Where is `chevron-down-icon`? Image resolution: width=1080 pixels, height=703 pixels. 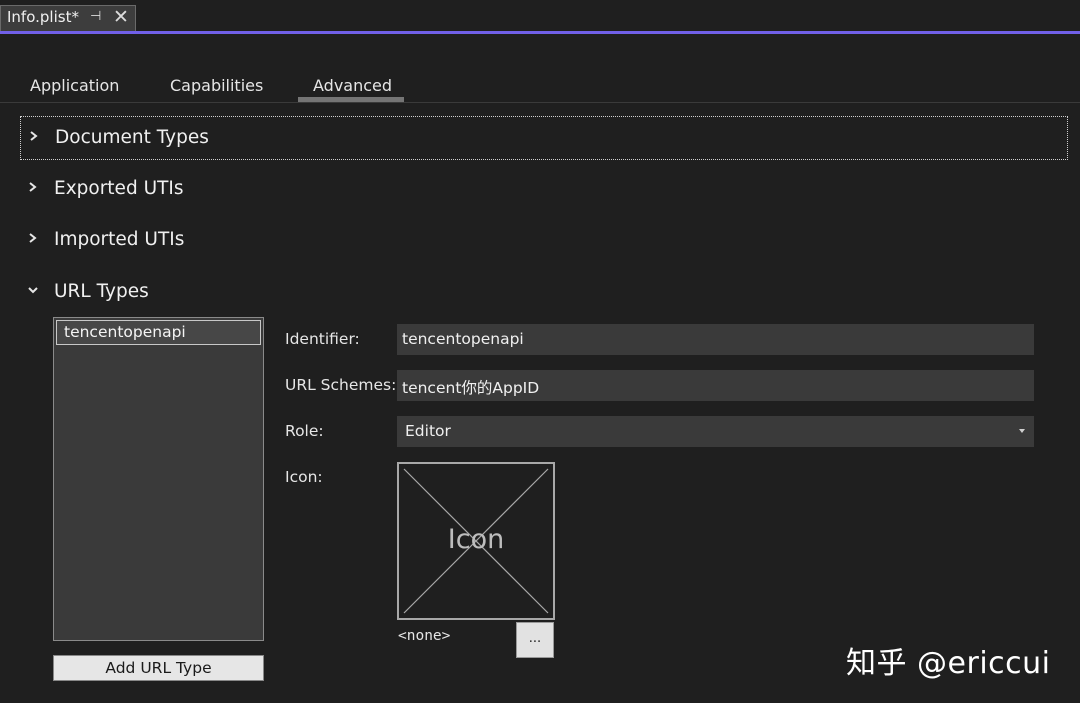
chevron-down-icon is located at coordinates (33, 290).